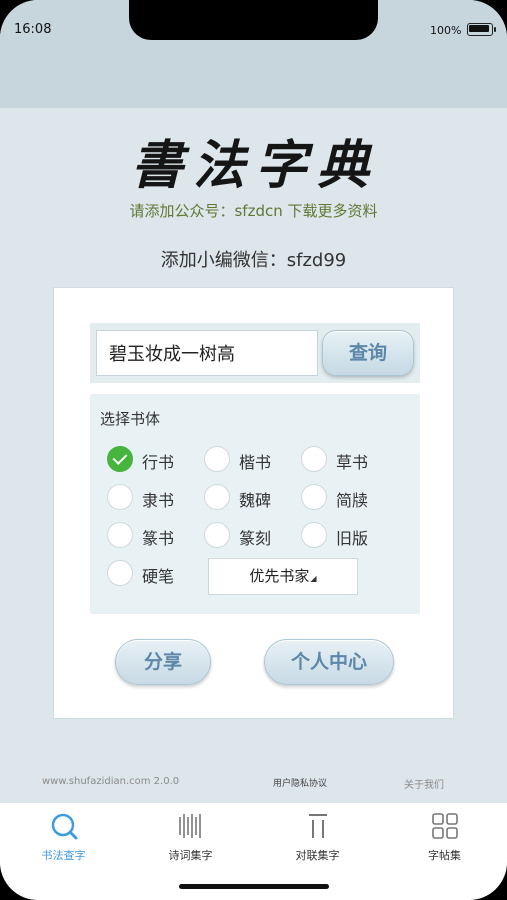  What do you see at coordinates (254, 165) in the screenshot?
I see `app-logo: 書法字典` at bounding box center [254, 165].